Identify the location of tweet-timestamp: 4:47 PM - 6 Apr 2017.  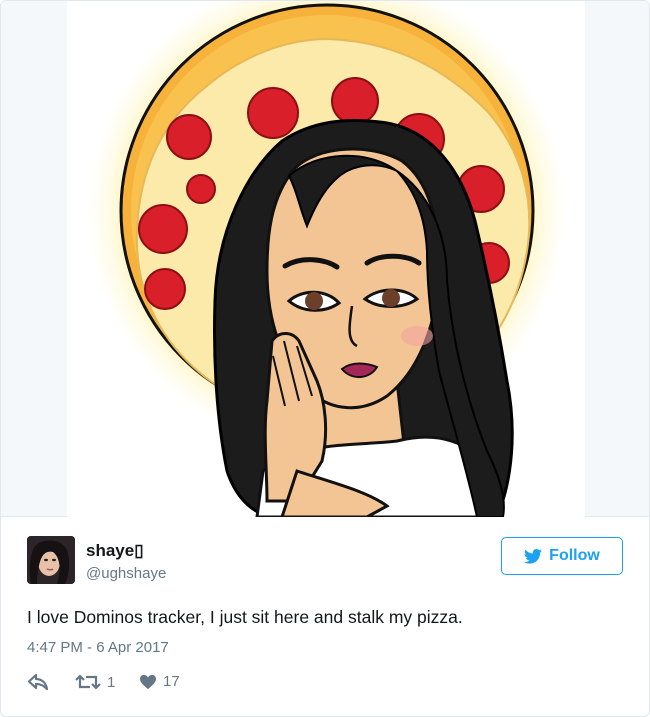
(98, 647).